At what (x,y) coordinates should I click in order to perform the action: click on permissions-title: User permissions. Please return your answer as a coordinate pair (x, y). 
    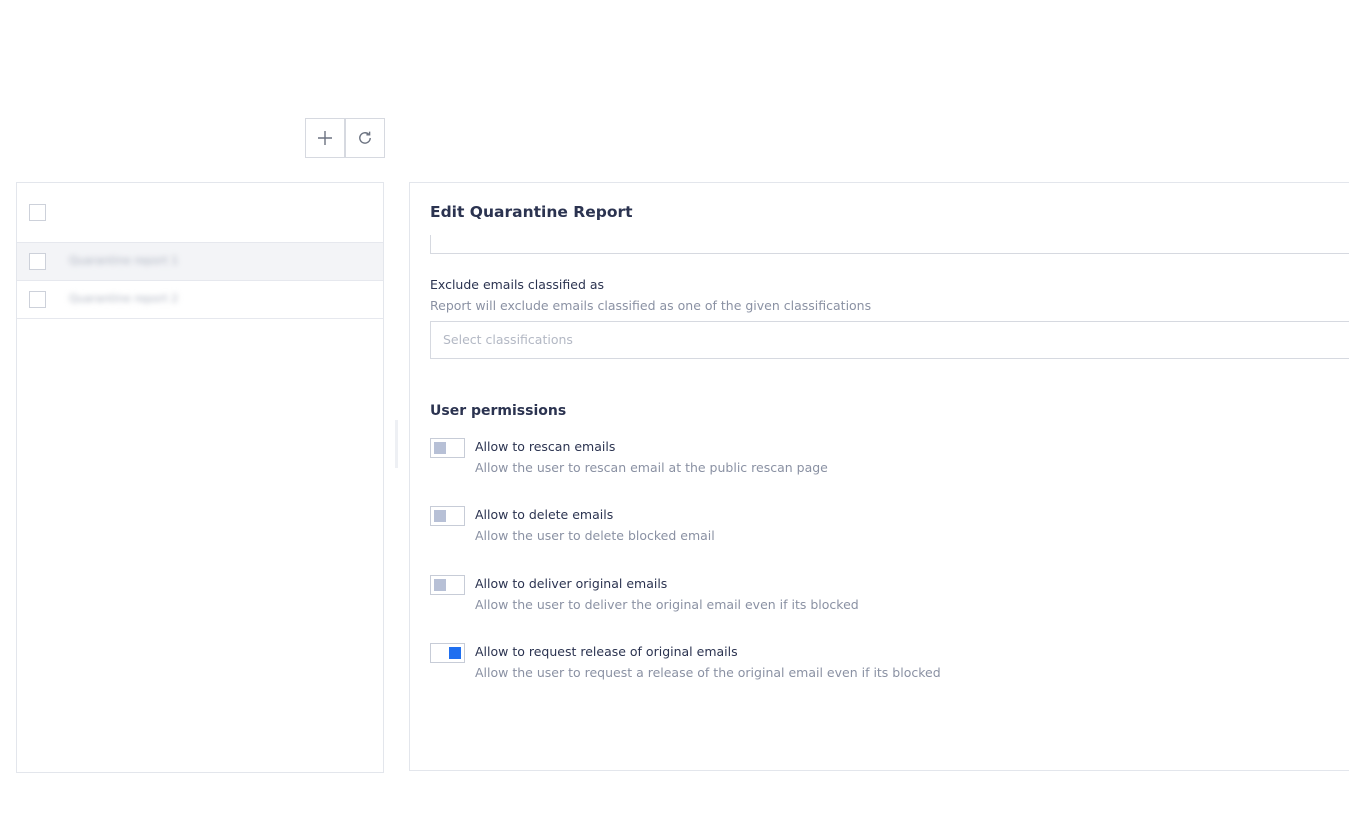
    Looking at the image, I should click on (498, 411).